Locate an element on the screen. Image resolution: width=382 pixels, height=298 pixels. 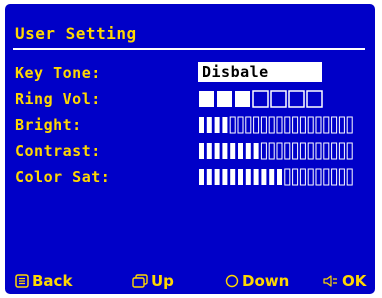
ring-vol-bar is located at coordinates (263, 99).